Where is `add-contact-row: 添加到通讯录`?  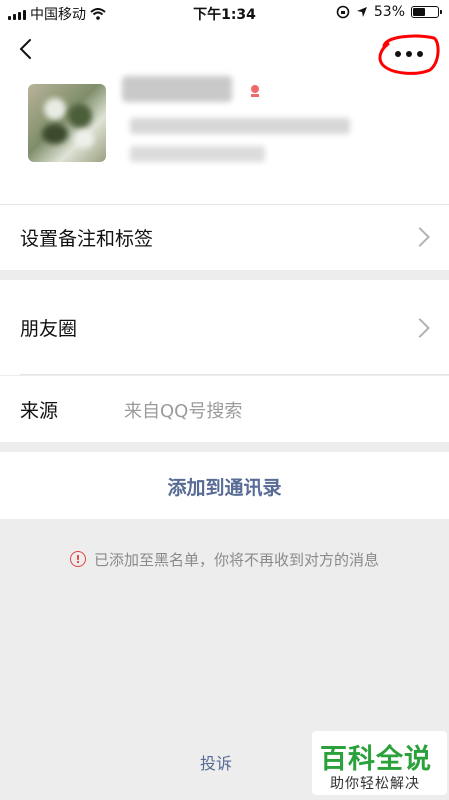
add-contact-row: 添加到通讯录 is located at coordinates (224, 485).